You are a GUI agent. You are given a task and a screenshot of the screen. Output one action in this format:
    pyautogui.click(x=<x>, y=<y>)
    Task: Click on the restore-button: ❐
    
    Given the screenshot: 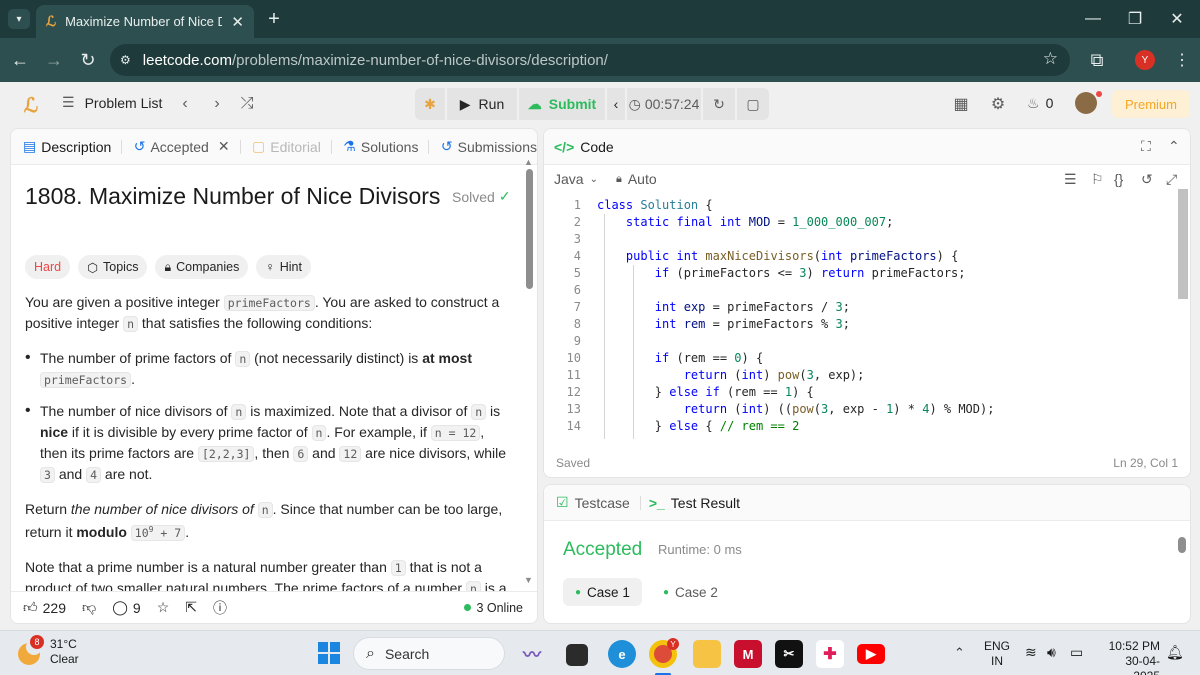 What is the action you would take?
    pyautogui.click(x=1135, y=19)
    